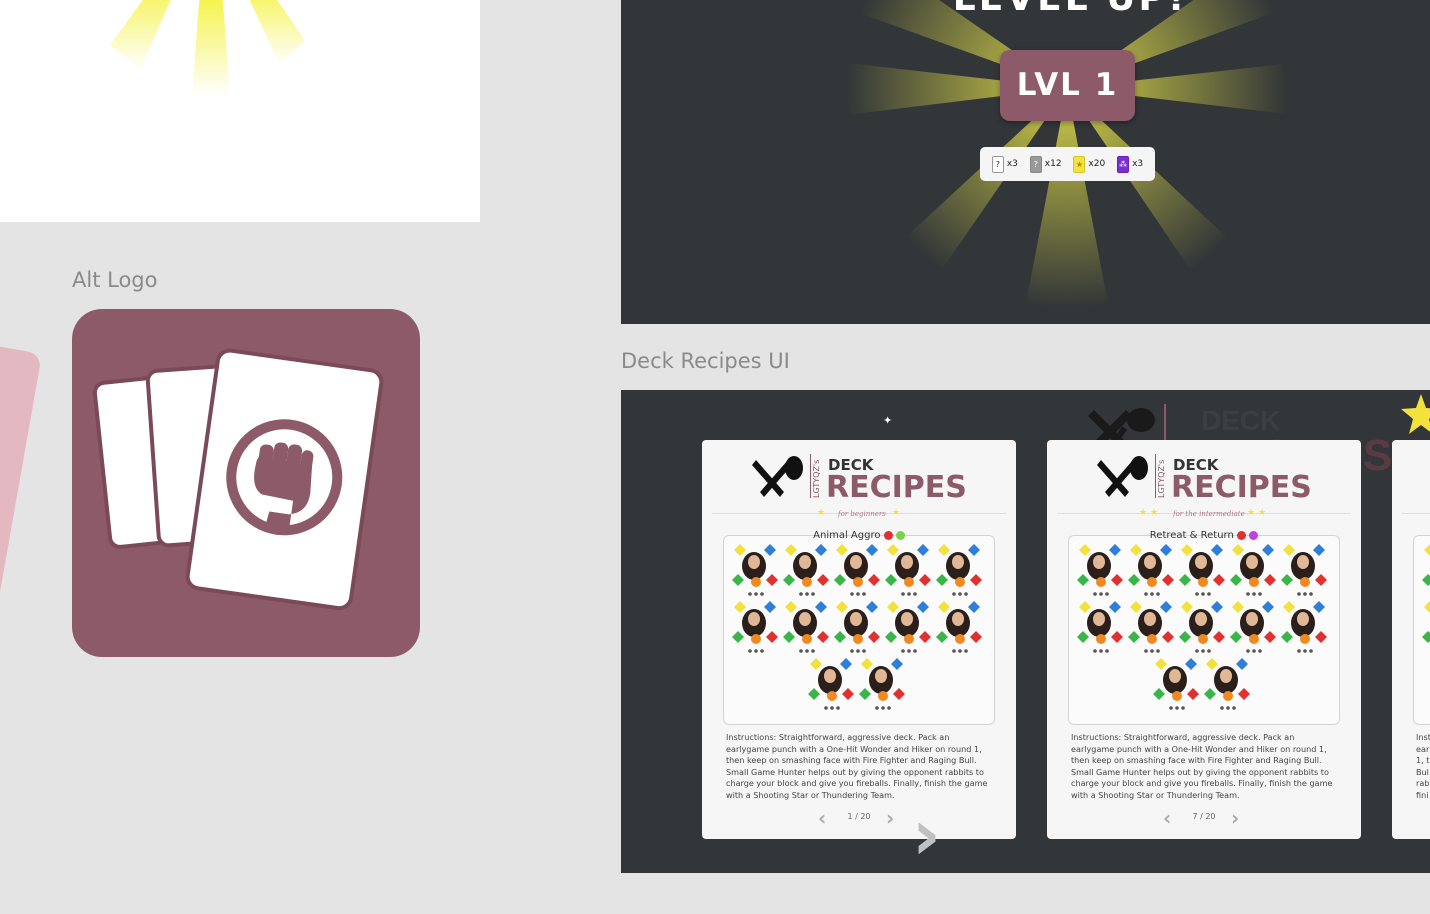 Image resolution: width=1430 pixels, height=914 pixels. I want to click on deck-name: Animal Aggro, so click(859, 535).